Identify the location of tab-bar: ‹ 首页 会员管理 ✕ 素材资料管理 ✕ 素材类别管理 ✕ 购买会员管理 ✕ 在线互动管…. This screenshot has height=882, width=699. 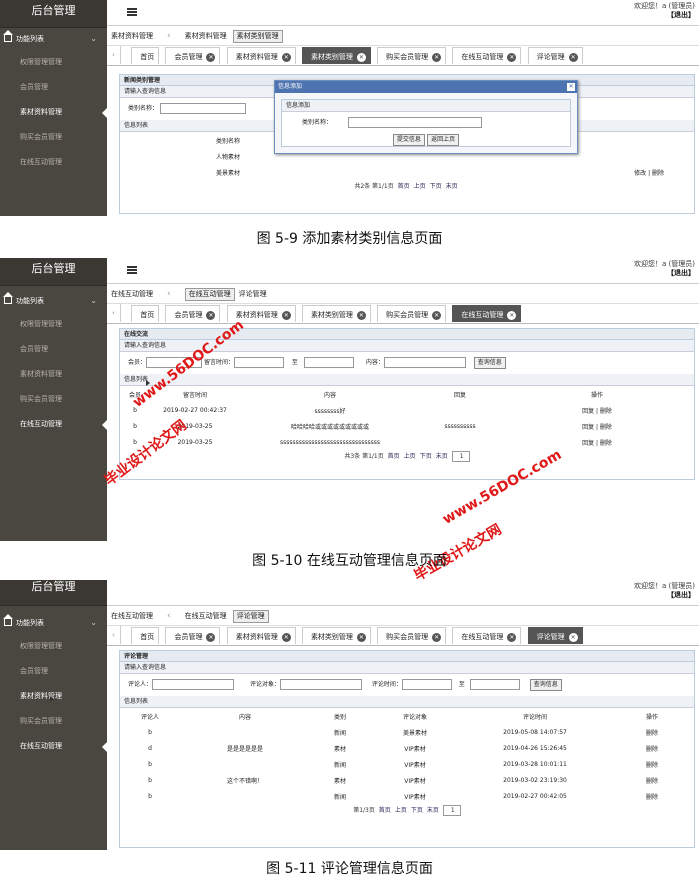
(403, 56).